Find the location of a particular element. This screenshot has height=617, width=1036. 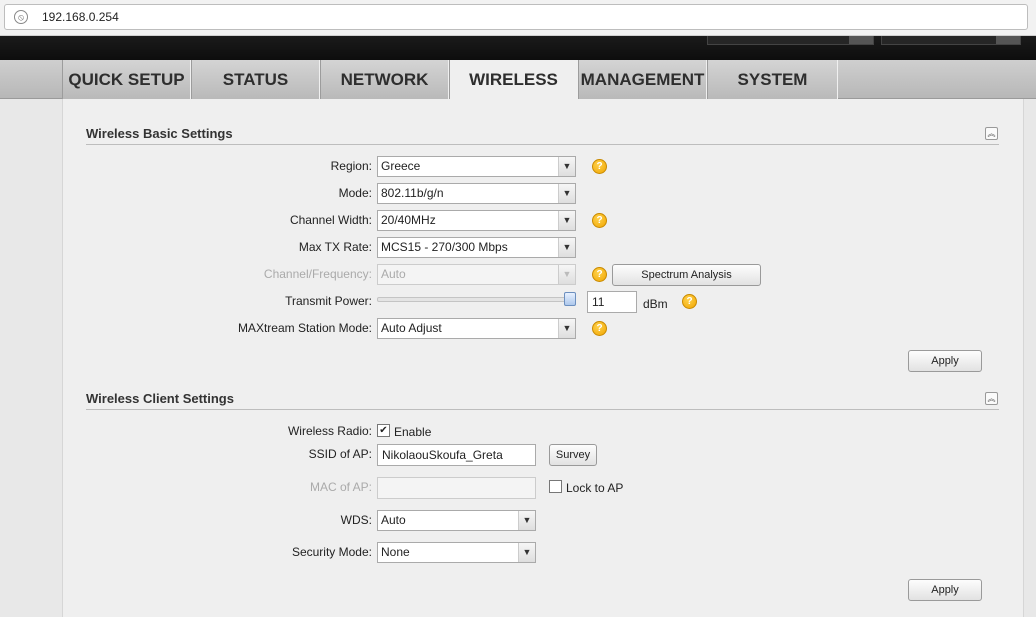

transmit-power-unit: dBm is located at coordinates (655, 304).